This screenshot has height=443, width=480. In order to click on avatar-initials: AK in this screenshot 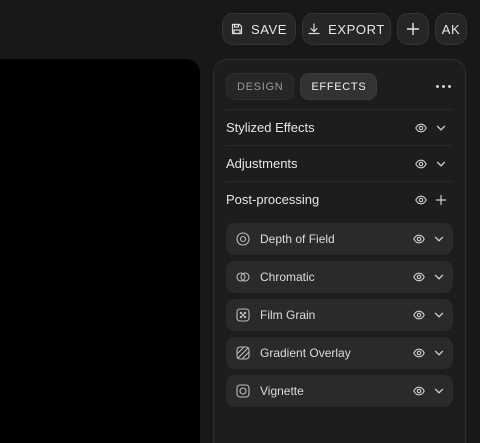, I will do `click(451, 29)`.